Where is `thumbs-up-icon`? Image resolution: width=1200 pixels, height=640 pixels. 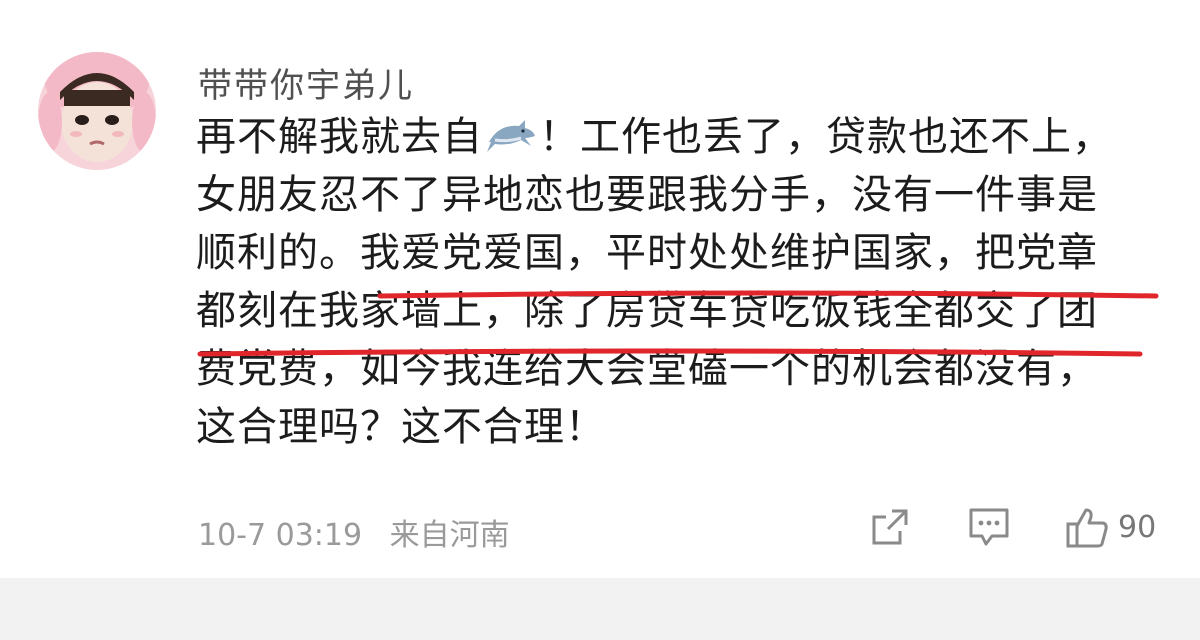 thumbs-up-icon is located at coordinates (1087, 528).